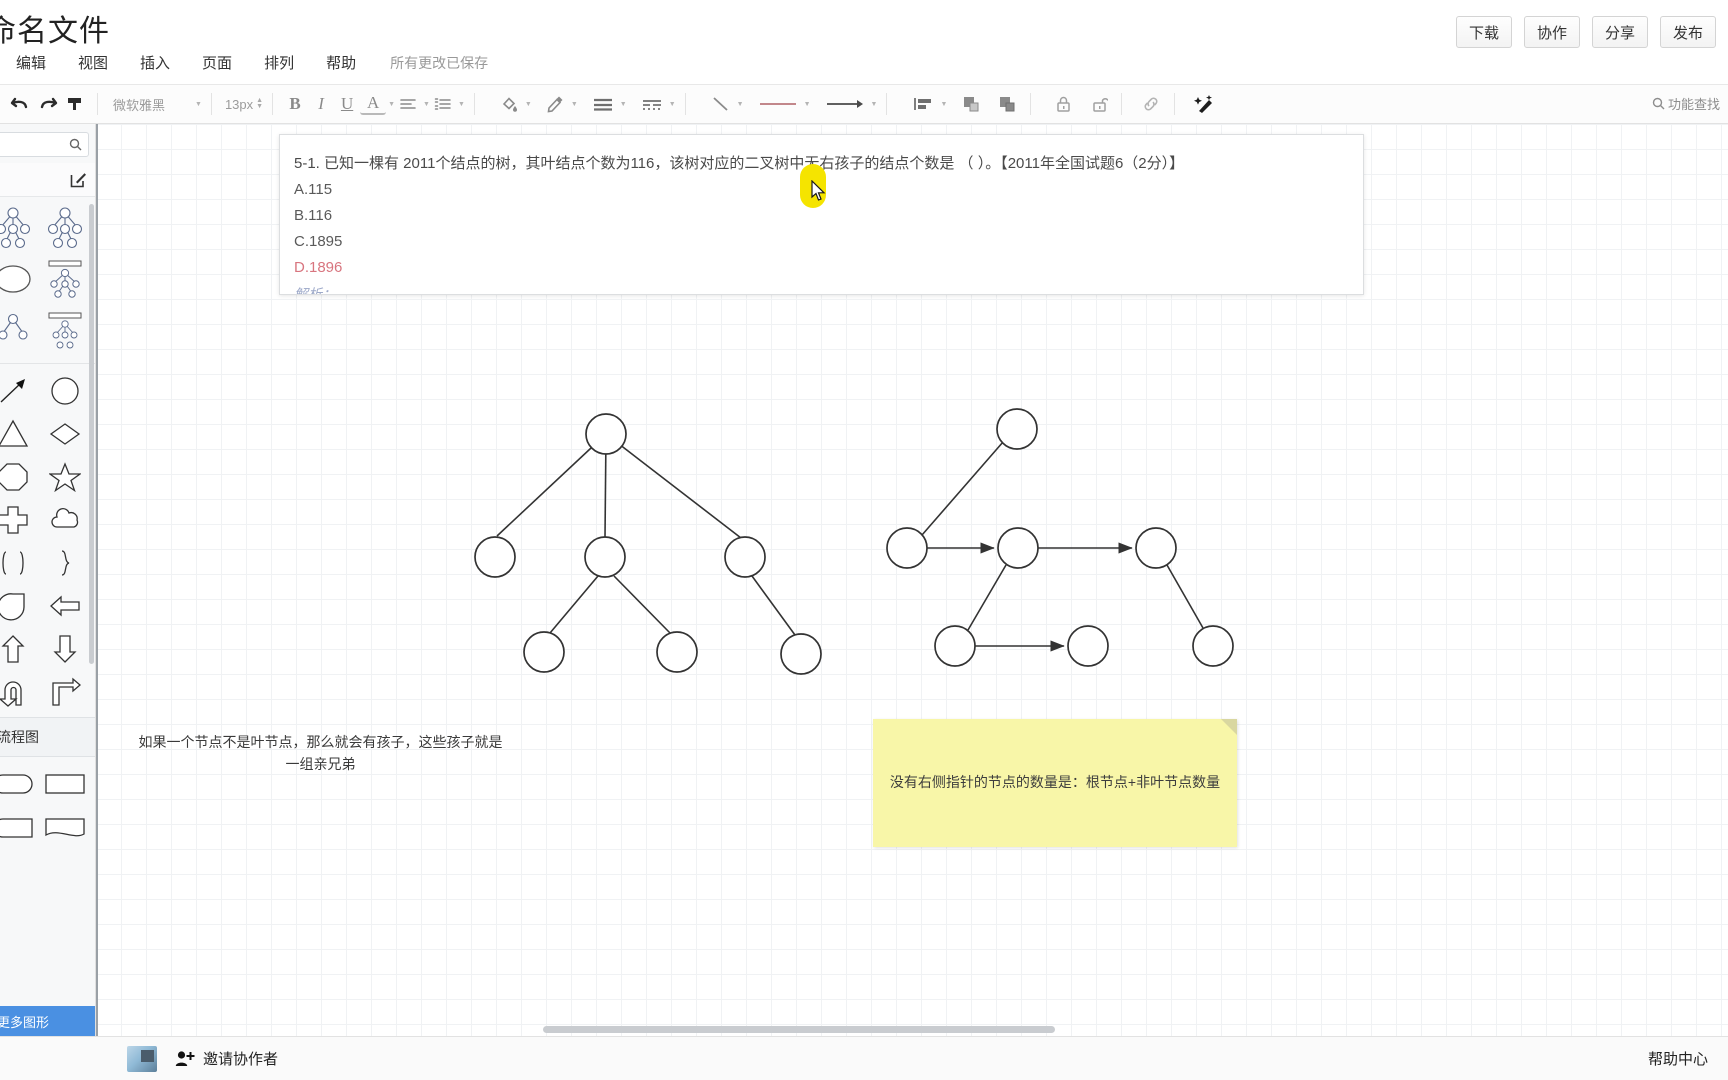  Describe the element at coordinates (20, 104) in the screenshot. I see `undo-icon` at that location.